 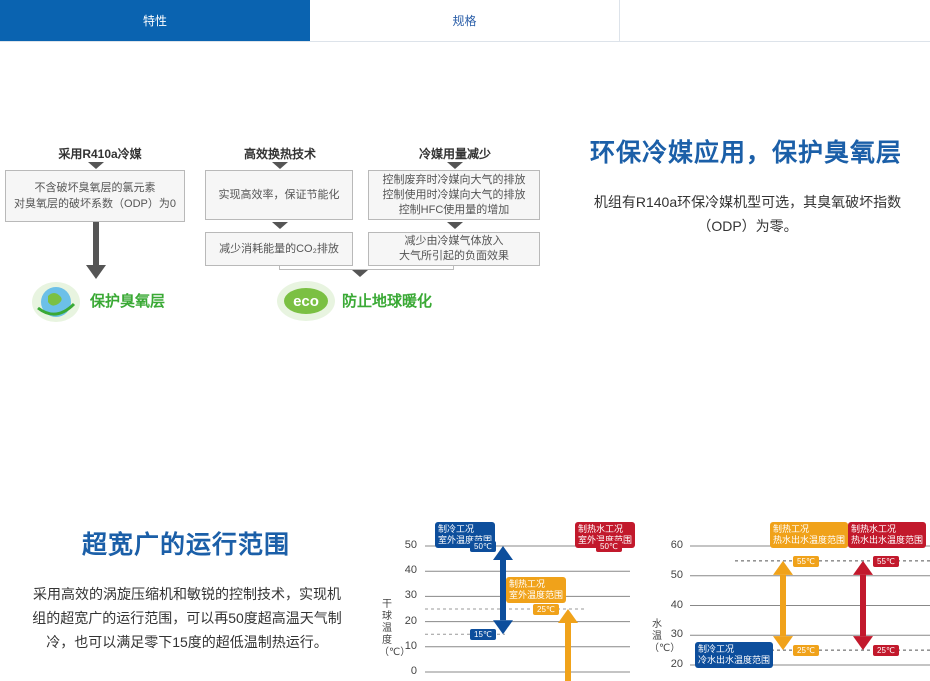 I want to click on chart2-bar-heating-shaft, so click(x=783, y=605).